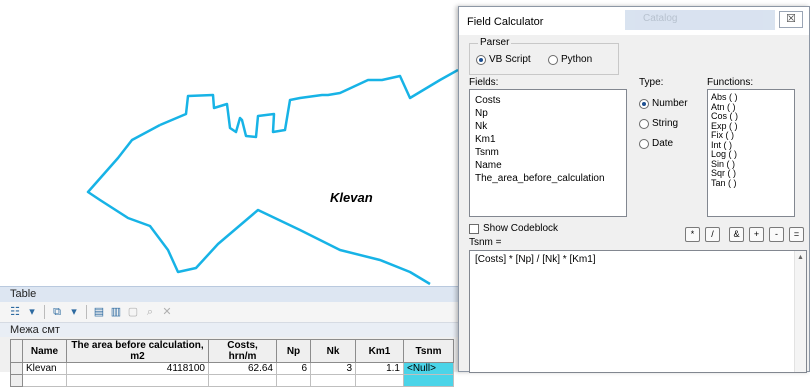 This screenshot has height=387, width=810. Describe the element at coordinates (670, 103) in the screenshot. I see `type-number-label: Number` at that location.